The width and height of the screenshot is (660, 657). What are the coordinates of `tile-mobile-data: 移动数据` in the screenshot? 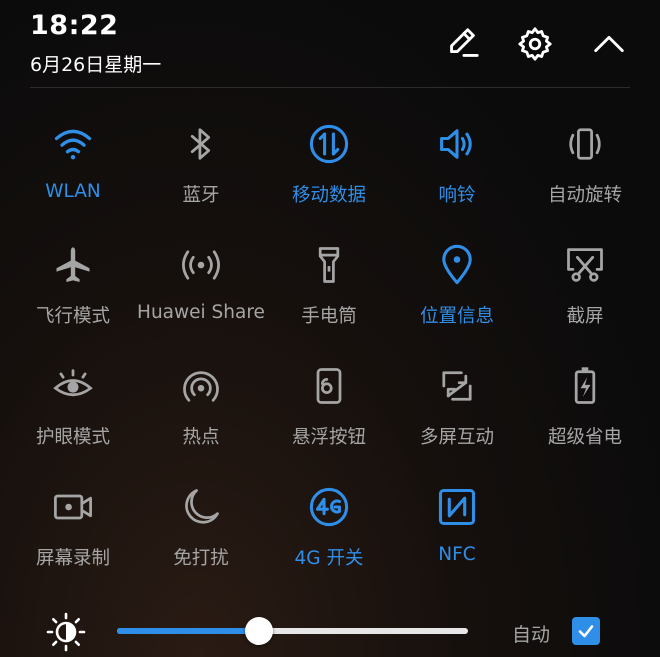 It's located at (329, 172).